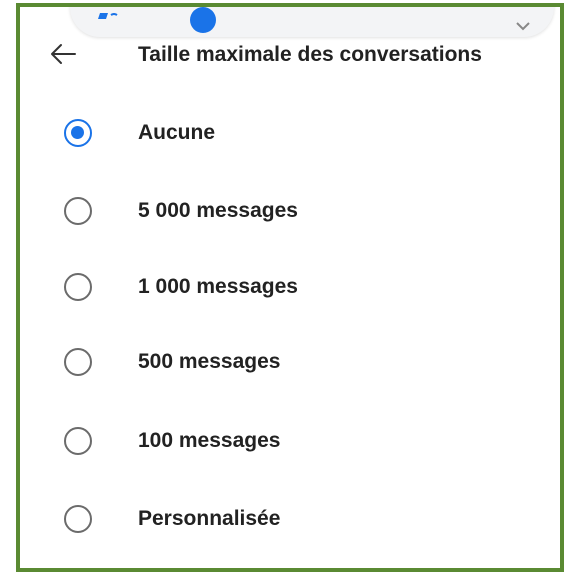  What do you see at coordinates (290, 519) in the screenshot?
I see `option-personnalisee: Personnalisée` at bounding box center [290, 519].